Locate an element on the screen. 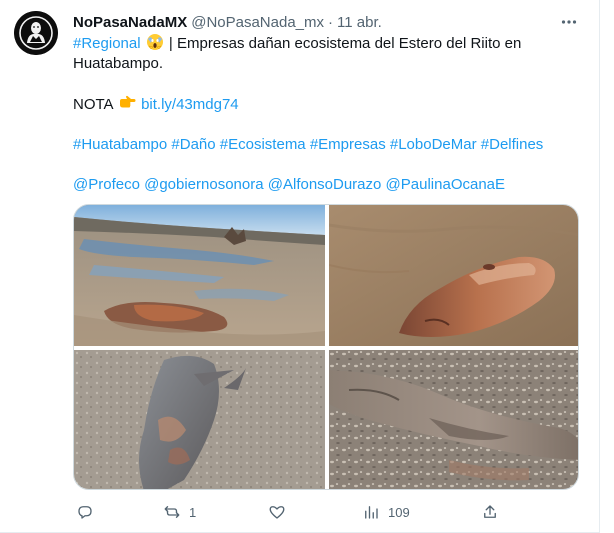  photo-carcass-closeup is located at coordinates (453, 275).